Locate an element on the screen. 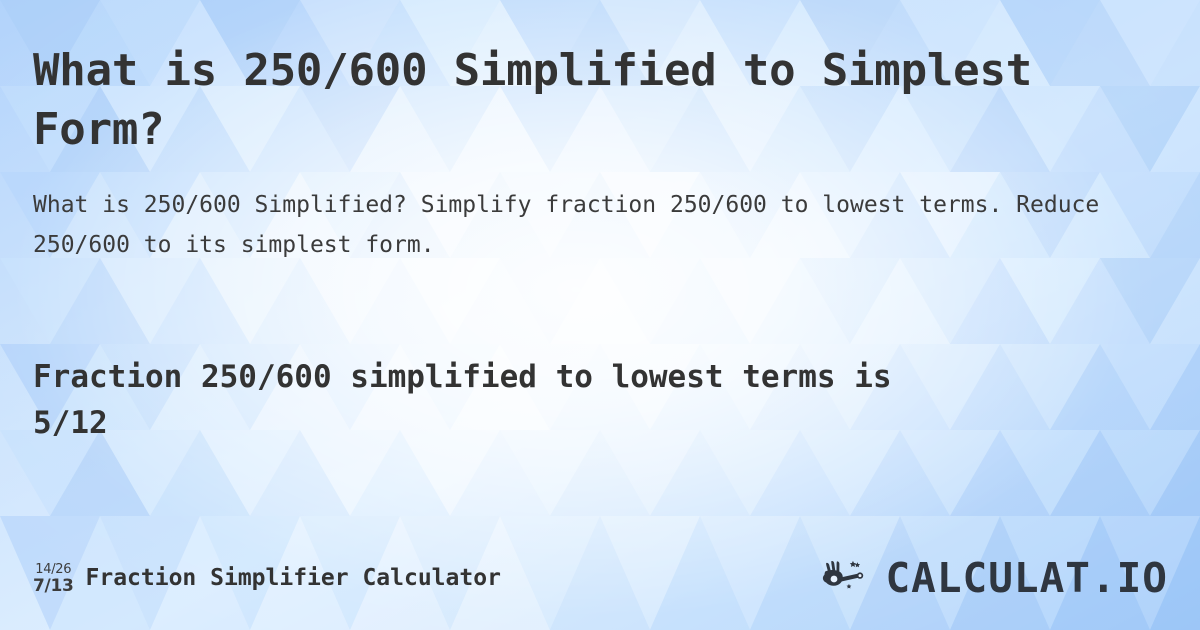 Image resolution: width=1200 pixels, height=630 pixels. fraction-reduce-icon-top: 14/26 is located at coordinates (53, 569).